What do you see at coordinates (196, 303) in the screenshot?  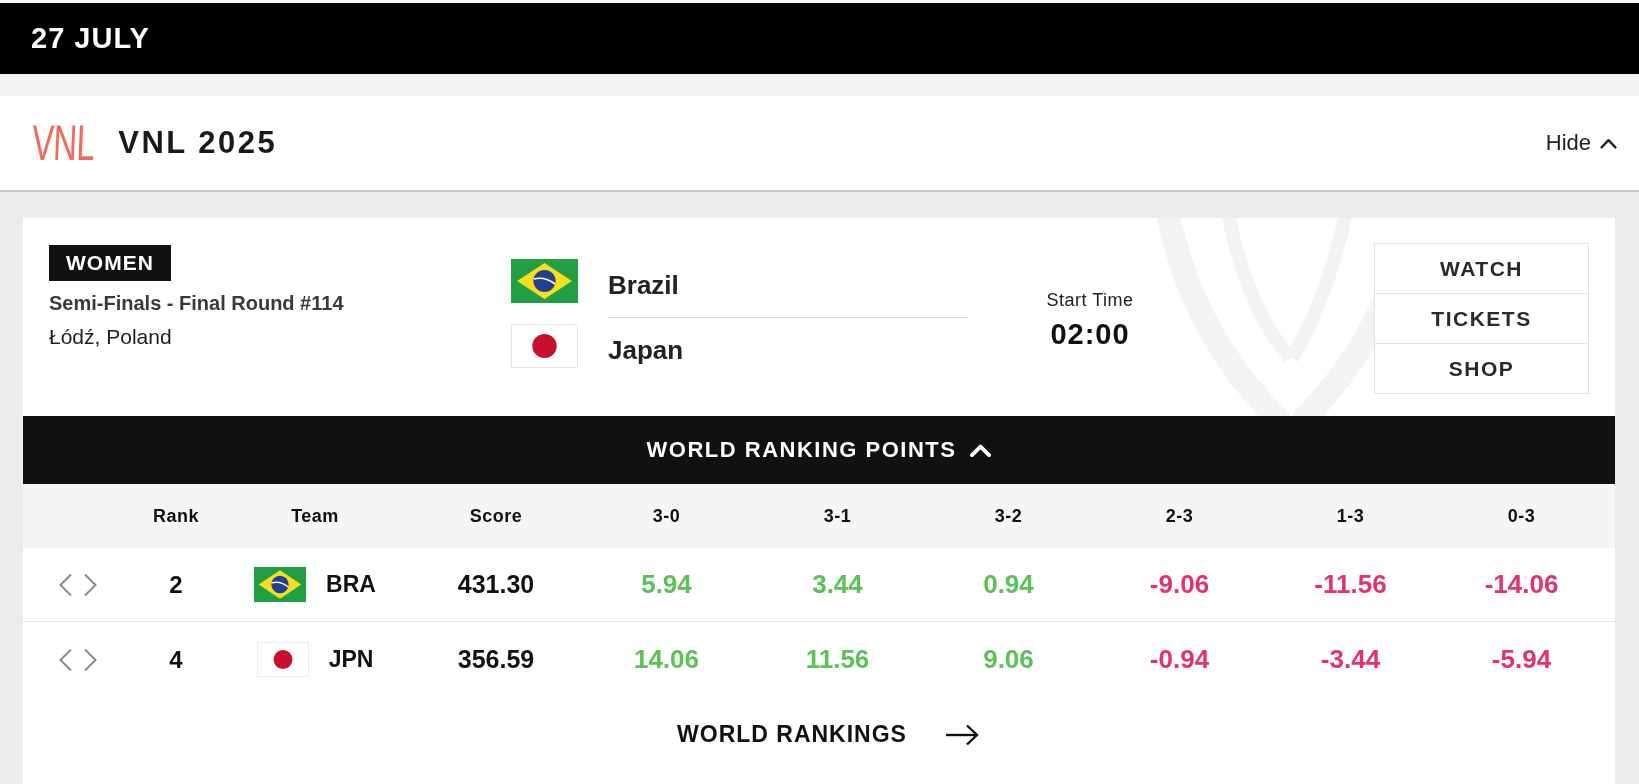 I see `match-phase: Semi-Finals - Final Round #114` at bounding box center [196, 303].